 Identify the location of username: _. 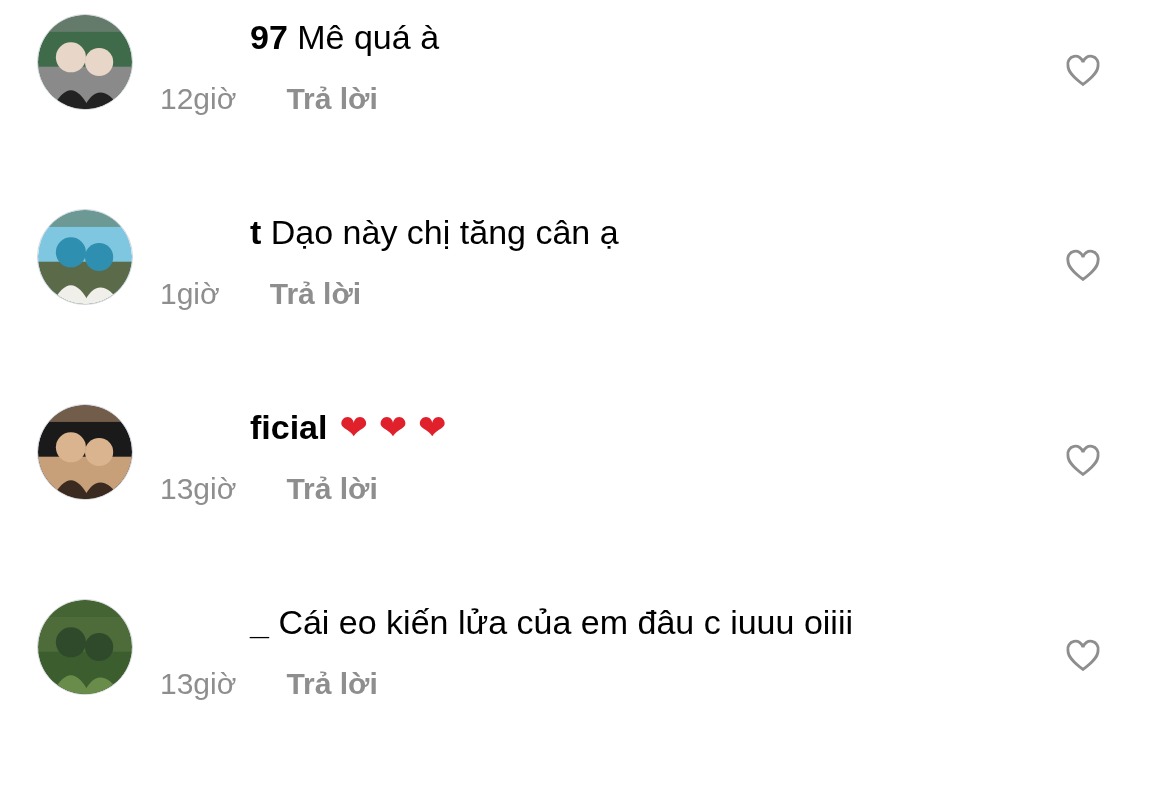
(259, 622).